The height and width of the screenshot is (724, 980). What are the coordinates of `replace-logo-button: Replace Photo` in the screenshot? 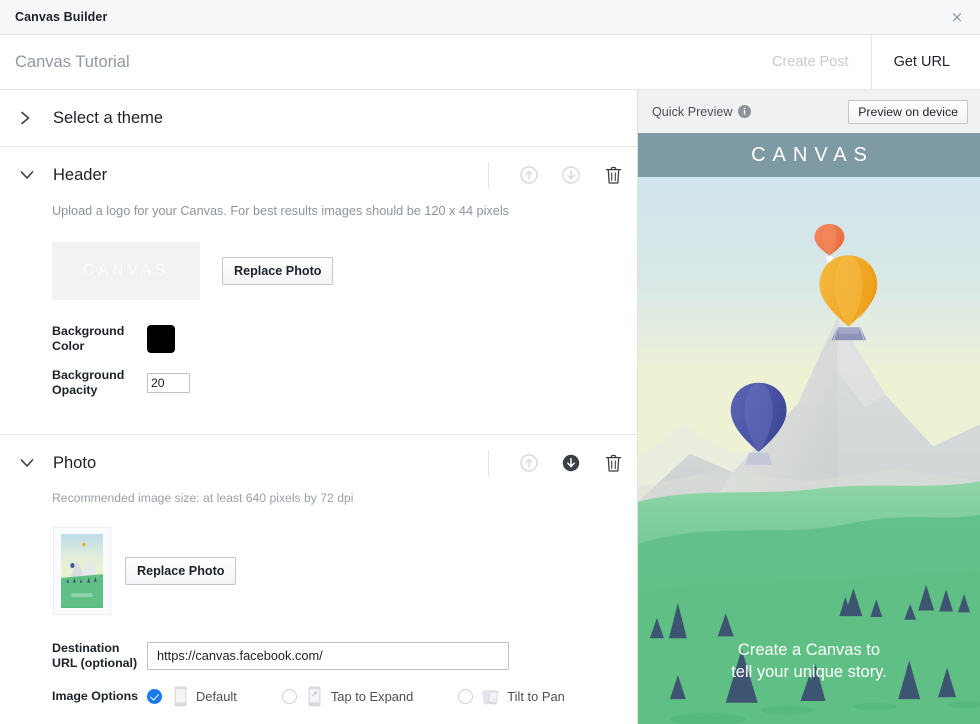 It's located at (278, 270).